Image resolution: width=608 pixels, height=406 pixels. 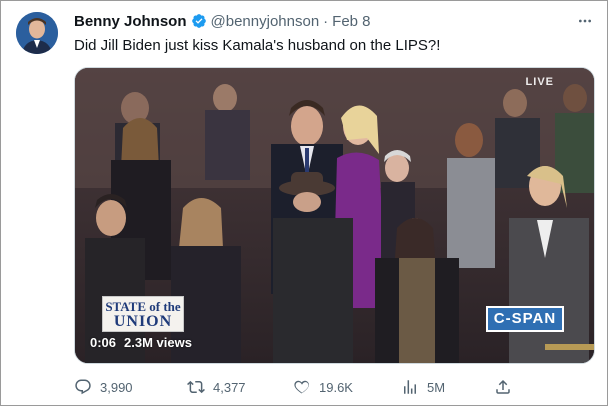 I want to click on share-icon, so click(x=503, y=386).